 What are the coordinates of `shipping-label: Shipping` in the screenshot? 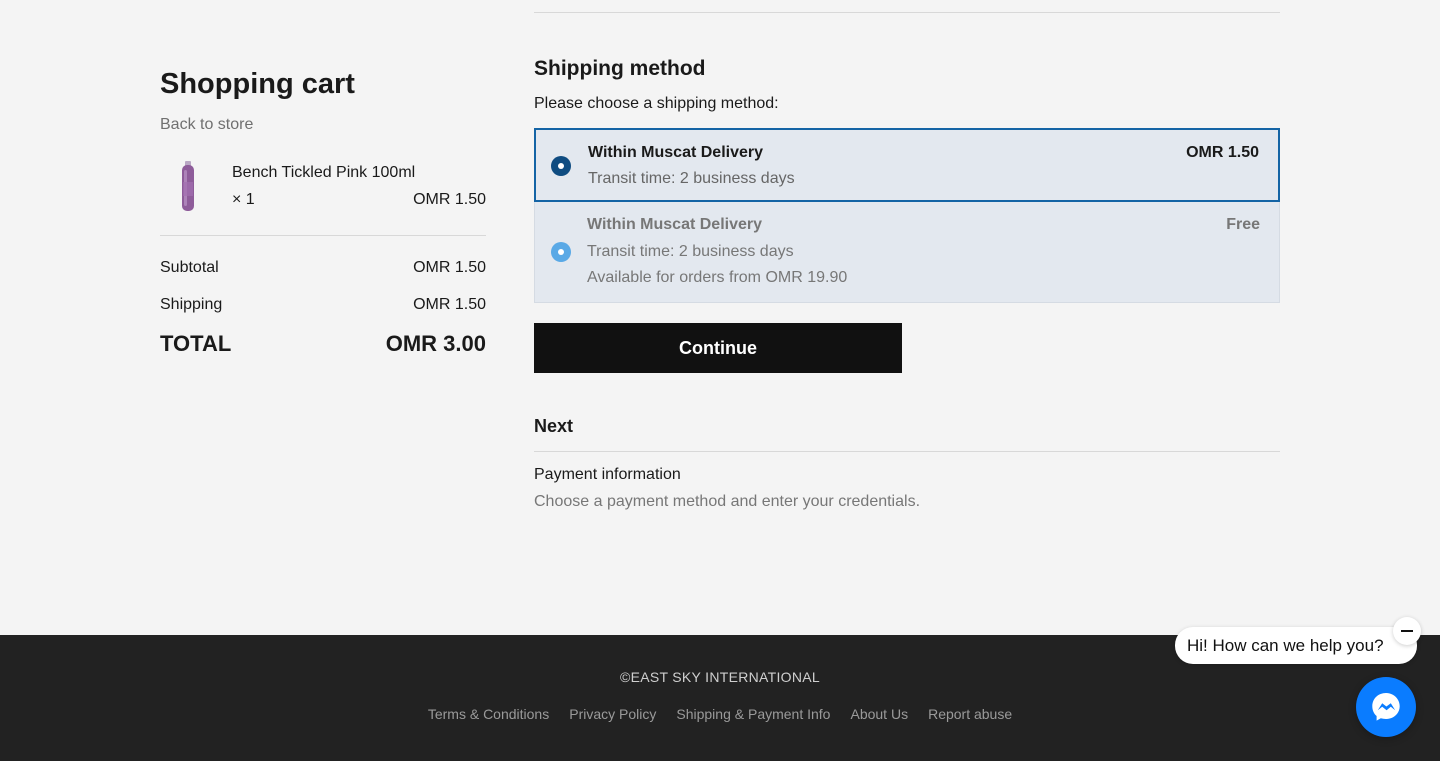 It's located at (191, 304).